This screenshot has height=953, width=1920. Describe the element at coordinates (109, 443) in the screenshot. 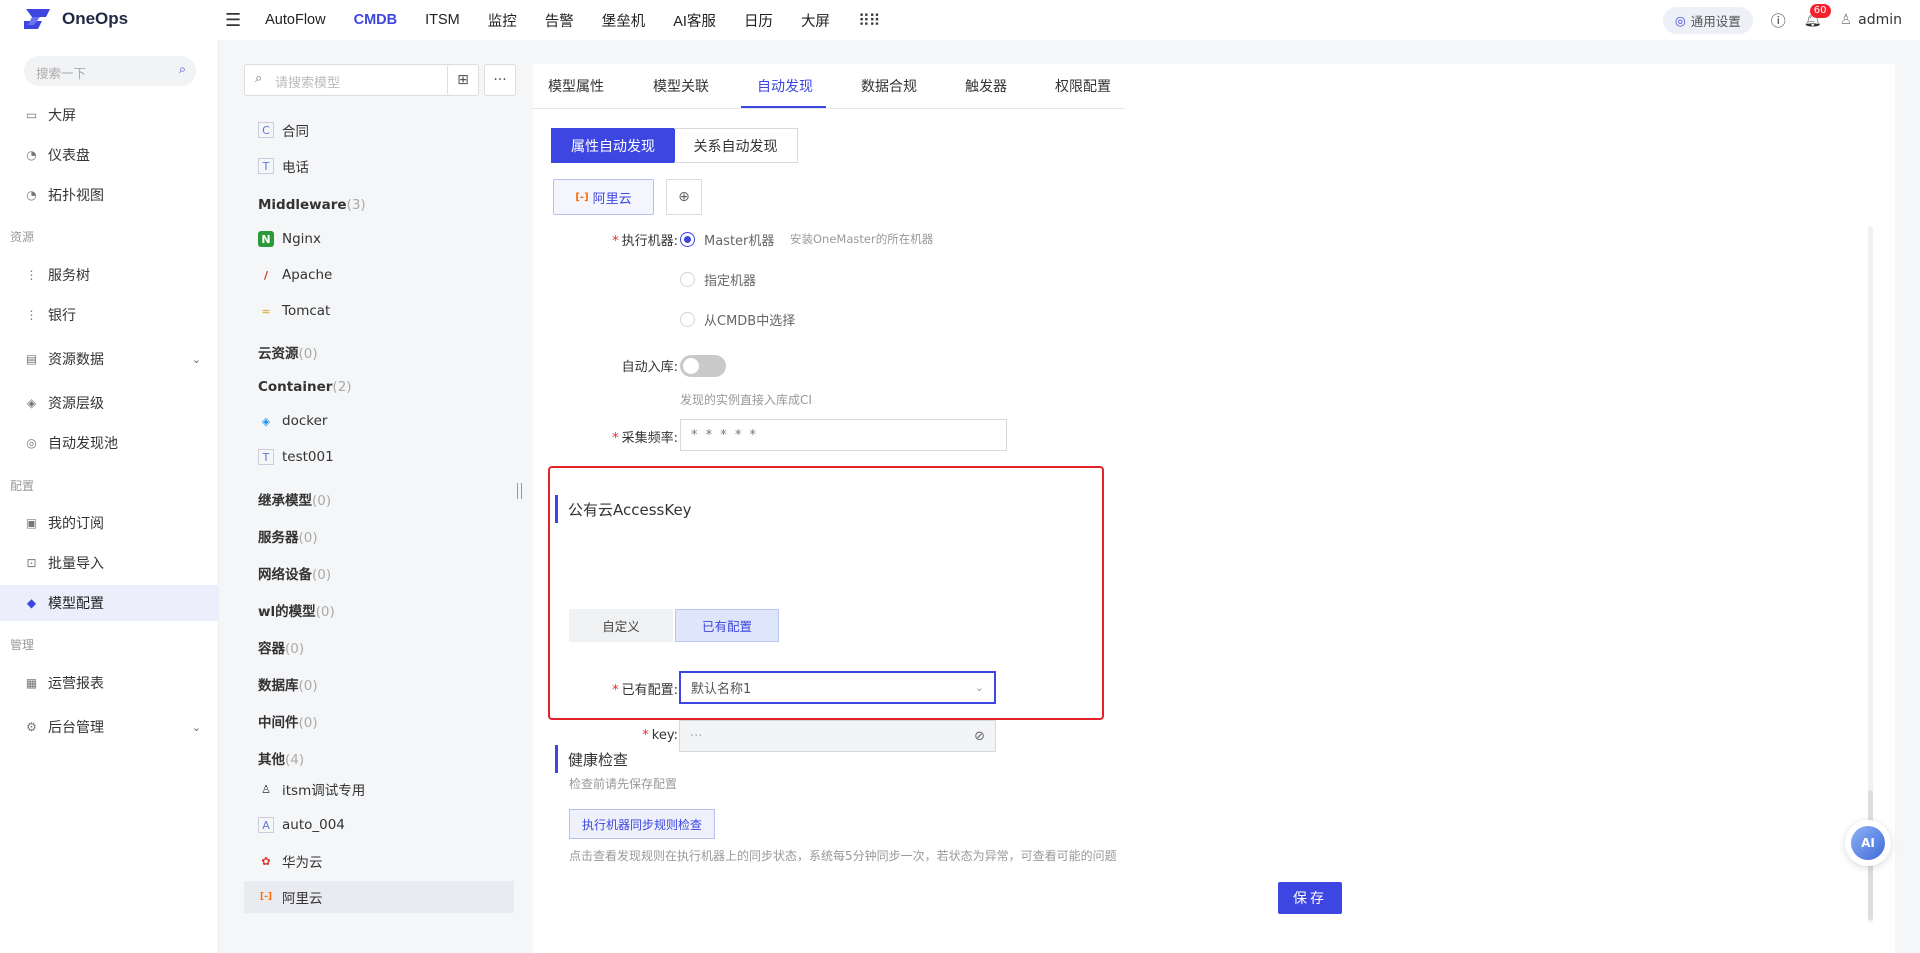

I see `sidebar-item-discover-pool: ◎ 自动发现池` at that location.